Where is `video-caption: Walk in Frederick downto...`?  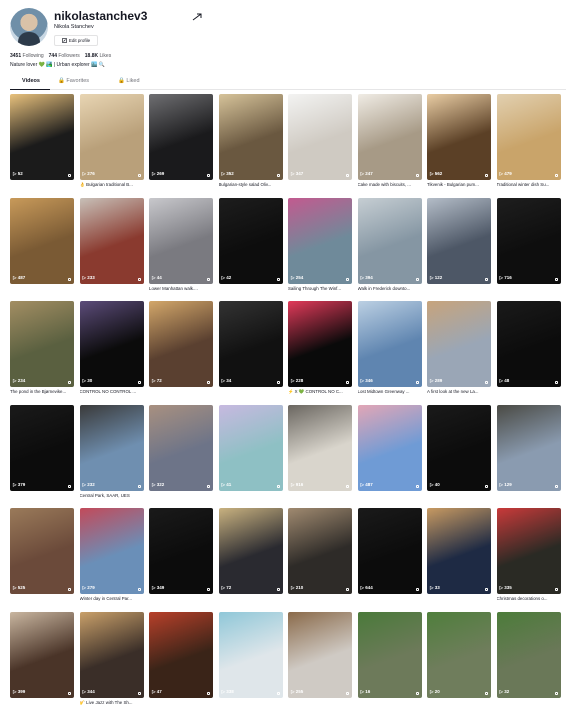 video-caption: Walk in Frederick downto... is located at coordinates (390, 288).